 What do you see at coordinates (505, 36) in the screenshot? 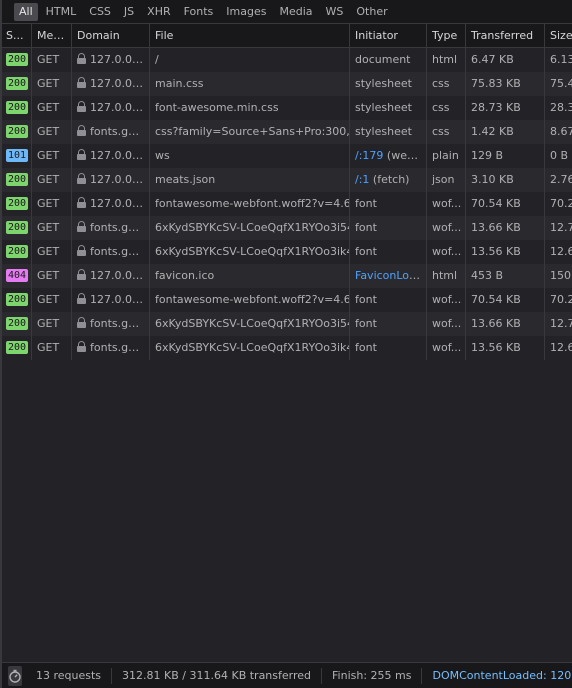
I see `column-header-transferred: Transferred` at bounding box center [505, 36].